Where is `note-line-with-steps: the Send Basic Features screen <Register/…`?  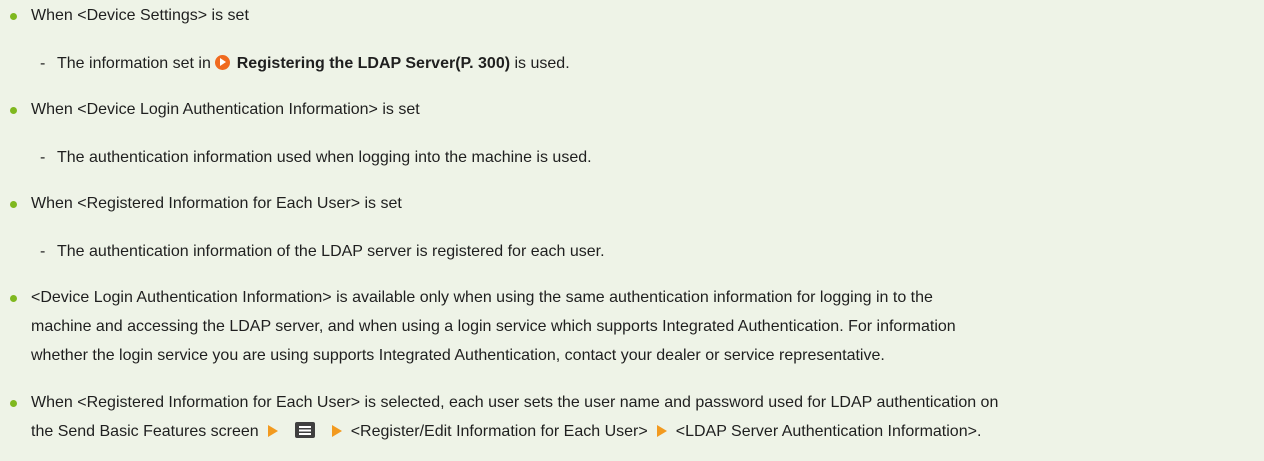 note-line-with-steps: the Send Basic Features screen <Register/… is located at coordinates (506, 432).